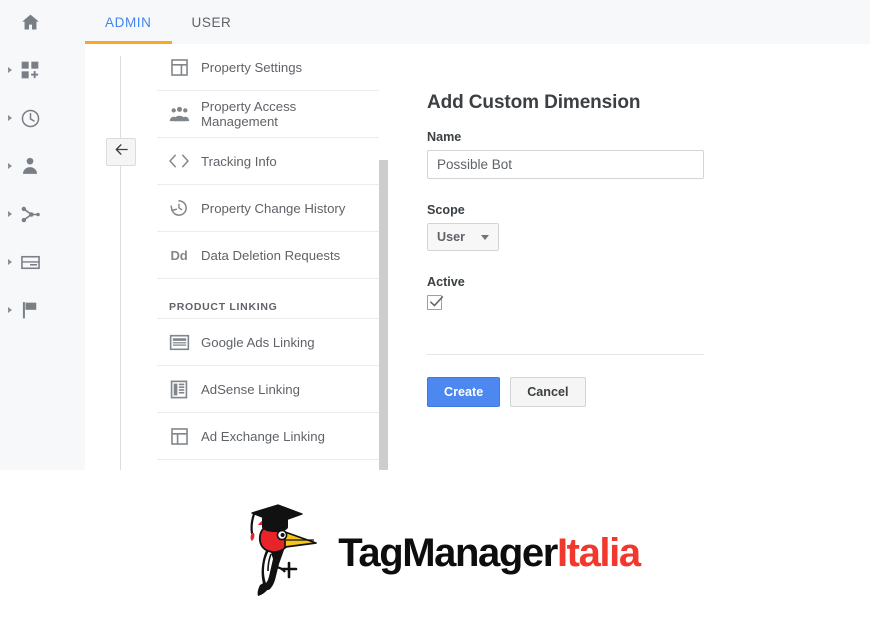 This screenshot has height=635, width=870. I want to click on woodpecker-graduate-icon, so click(282, 552).